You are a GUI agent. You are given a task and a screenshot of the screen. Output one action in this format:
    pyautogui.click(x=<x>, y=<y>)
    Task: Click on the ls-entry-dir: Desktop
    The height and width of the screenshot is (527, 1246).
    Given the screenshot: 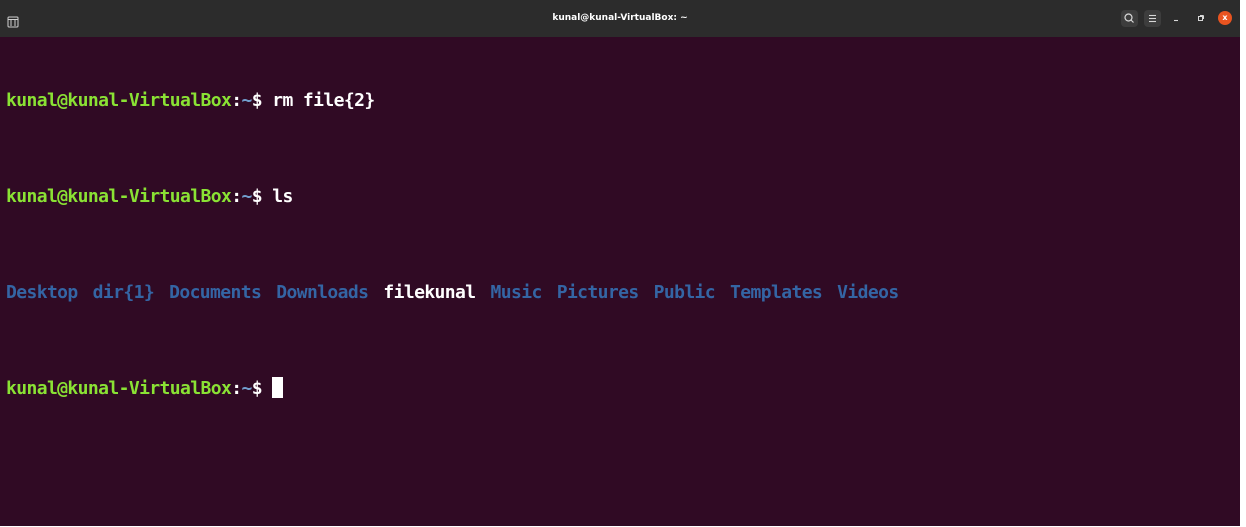 What is the action you would take?
    pyautogui.click(x=42, y=292)
    